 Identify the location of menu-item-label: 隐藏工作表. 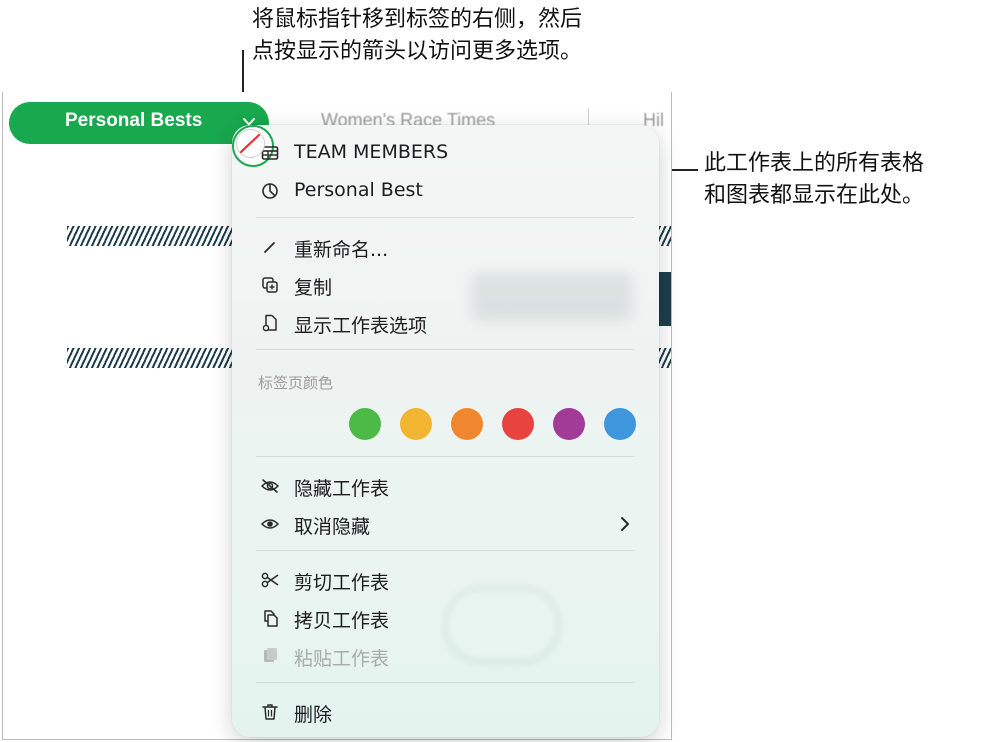
(342, 489).